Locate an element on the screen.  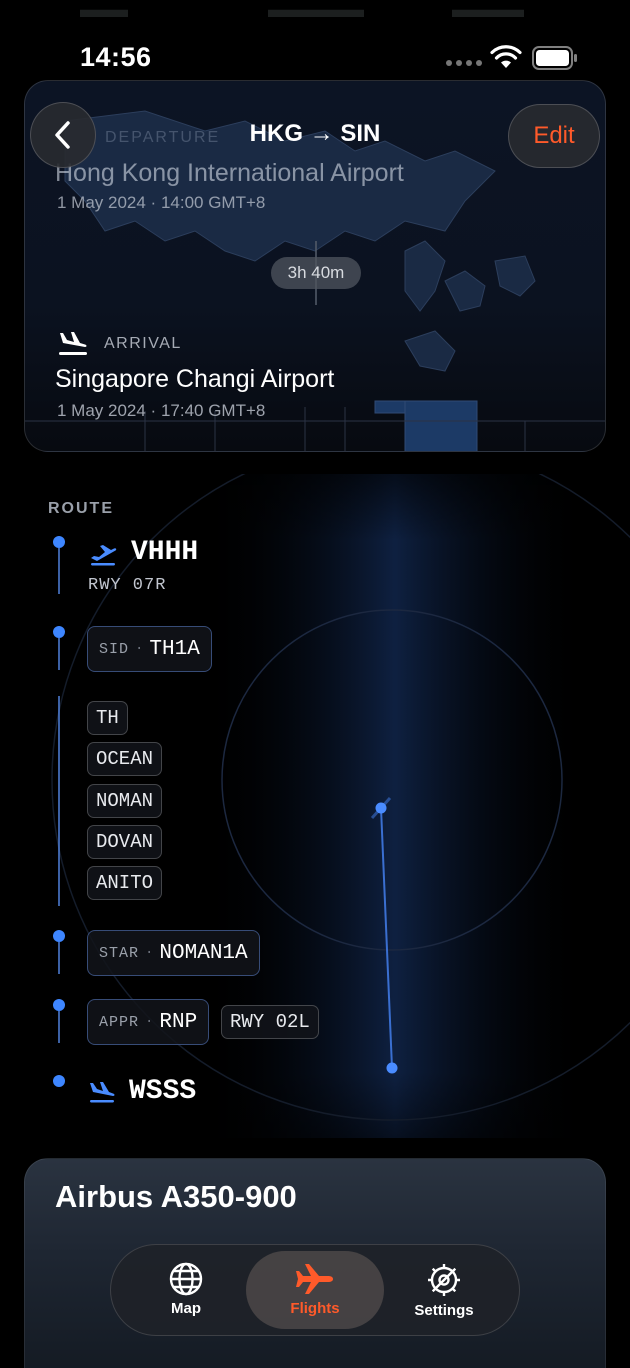
route-node-star is located at coordinates (59, 936).